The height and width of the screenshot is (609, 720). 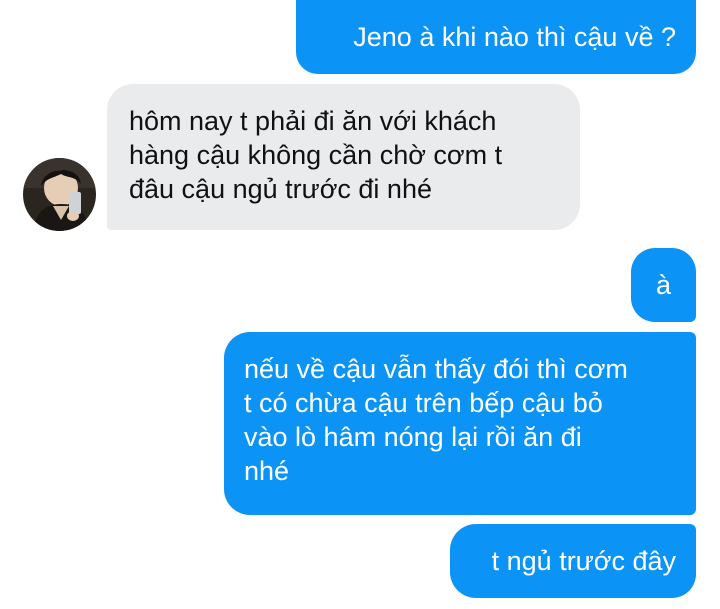 I want to click on contact-avatar, so click(x=59, y=194).